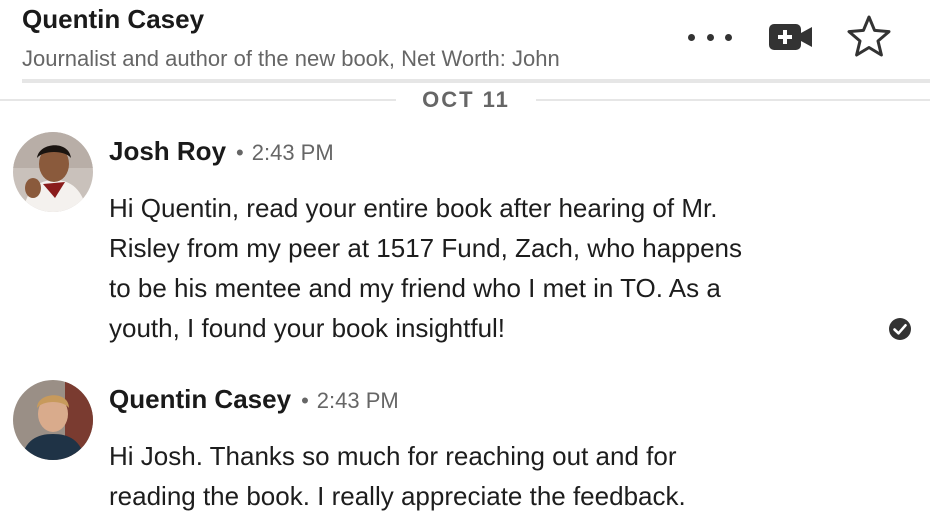 This screenshot has width=930, height=532. Describe the element at coordinates (691, 37) in the screenshot. I see `more-horizontal-icon` at that location.